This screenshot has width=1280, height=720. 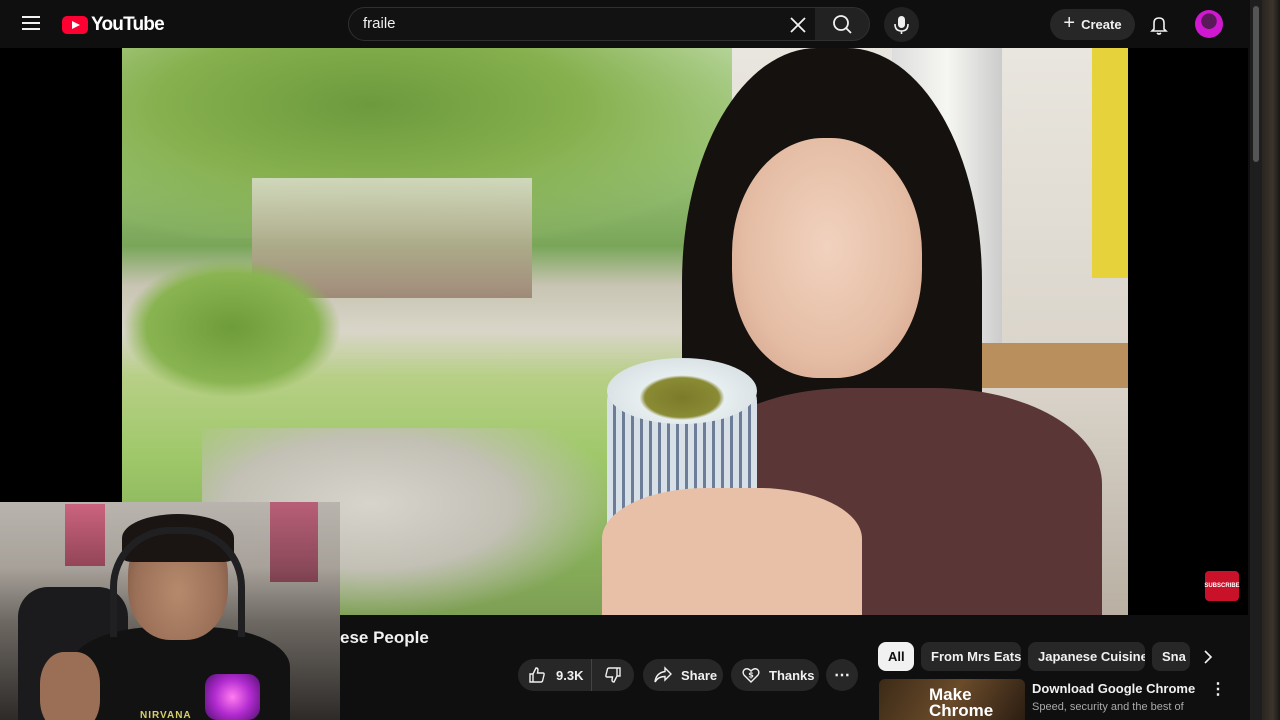 I want to click on youtube-logo: YouTube, so click(x=113, y=25).